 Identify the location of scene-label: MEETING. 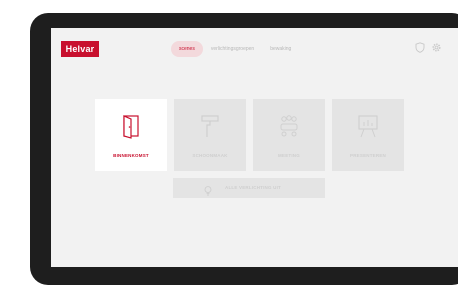
(289, 155).